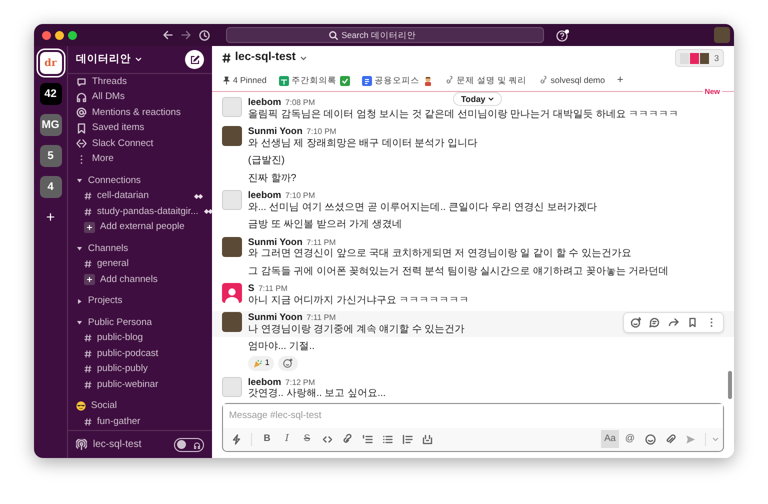 The image size is (768, 504). Describe the element at coordinates (186, 35) in the screenshot. I see `forward-arrow-icon` at that location.